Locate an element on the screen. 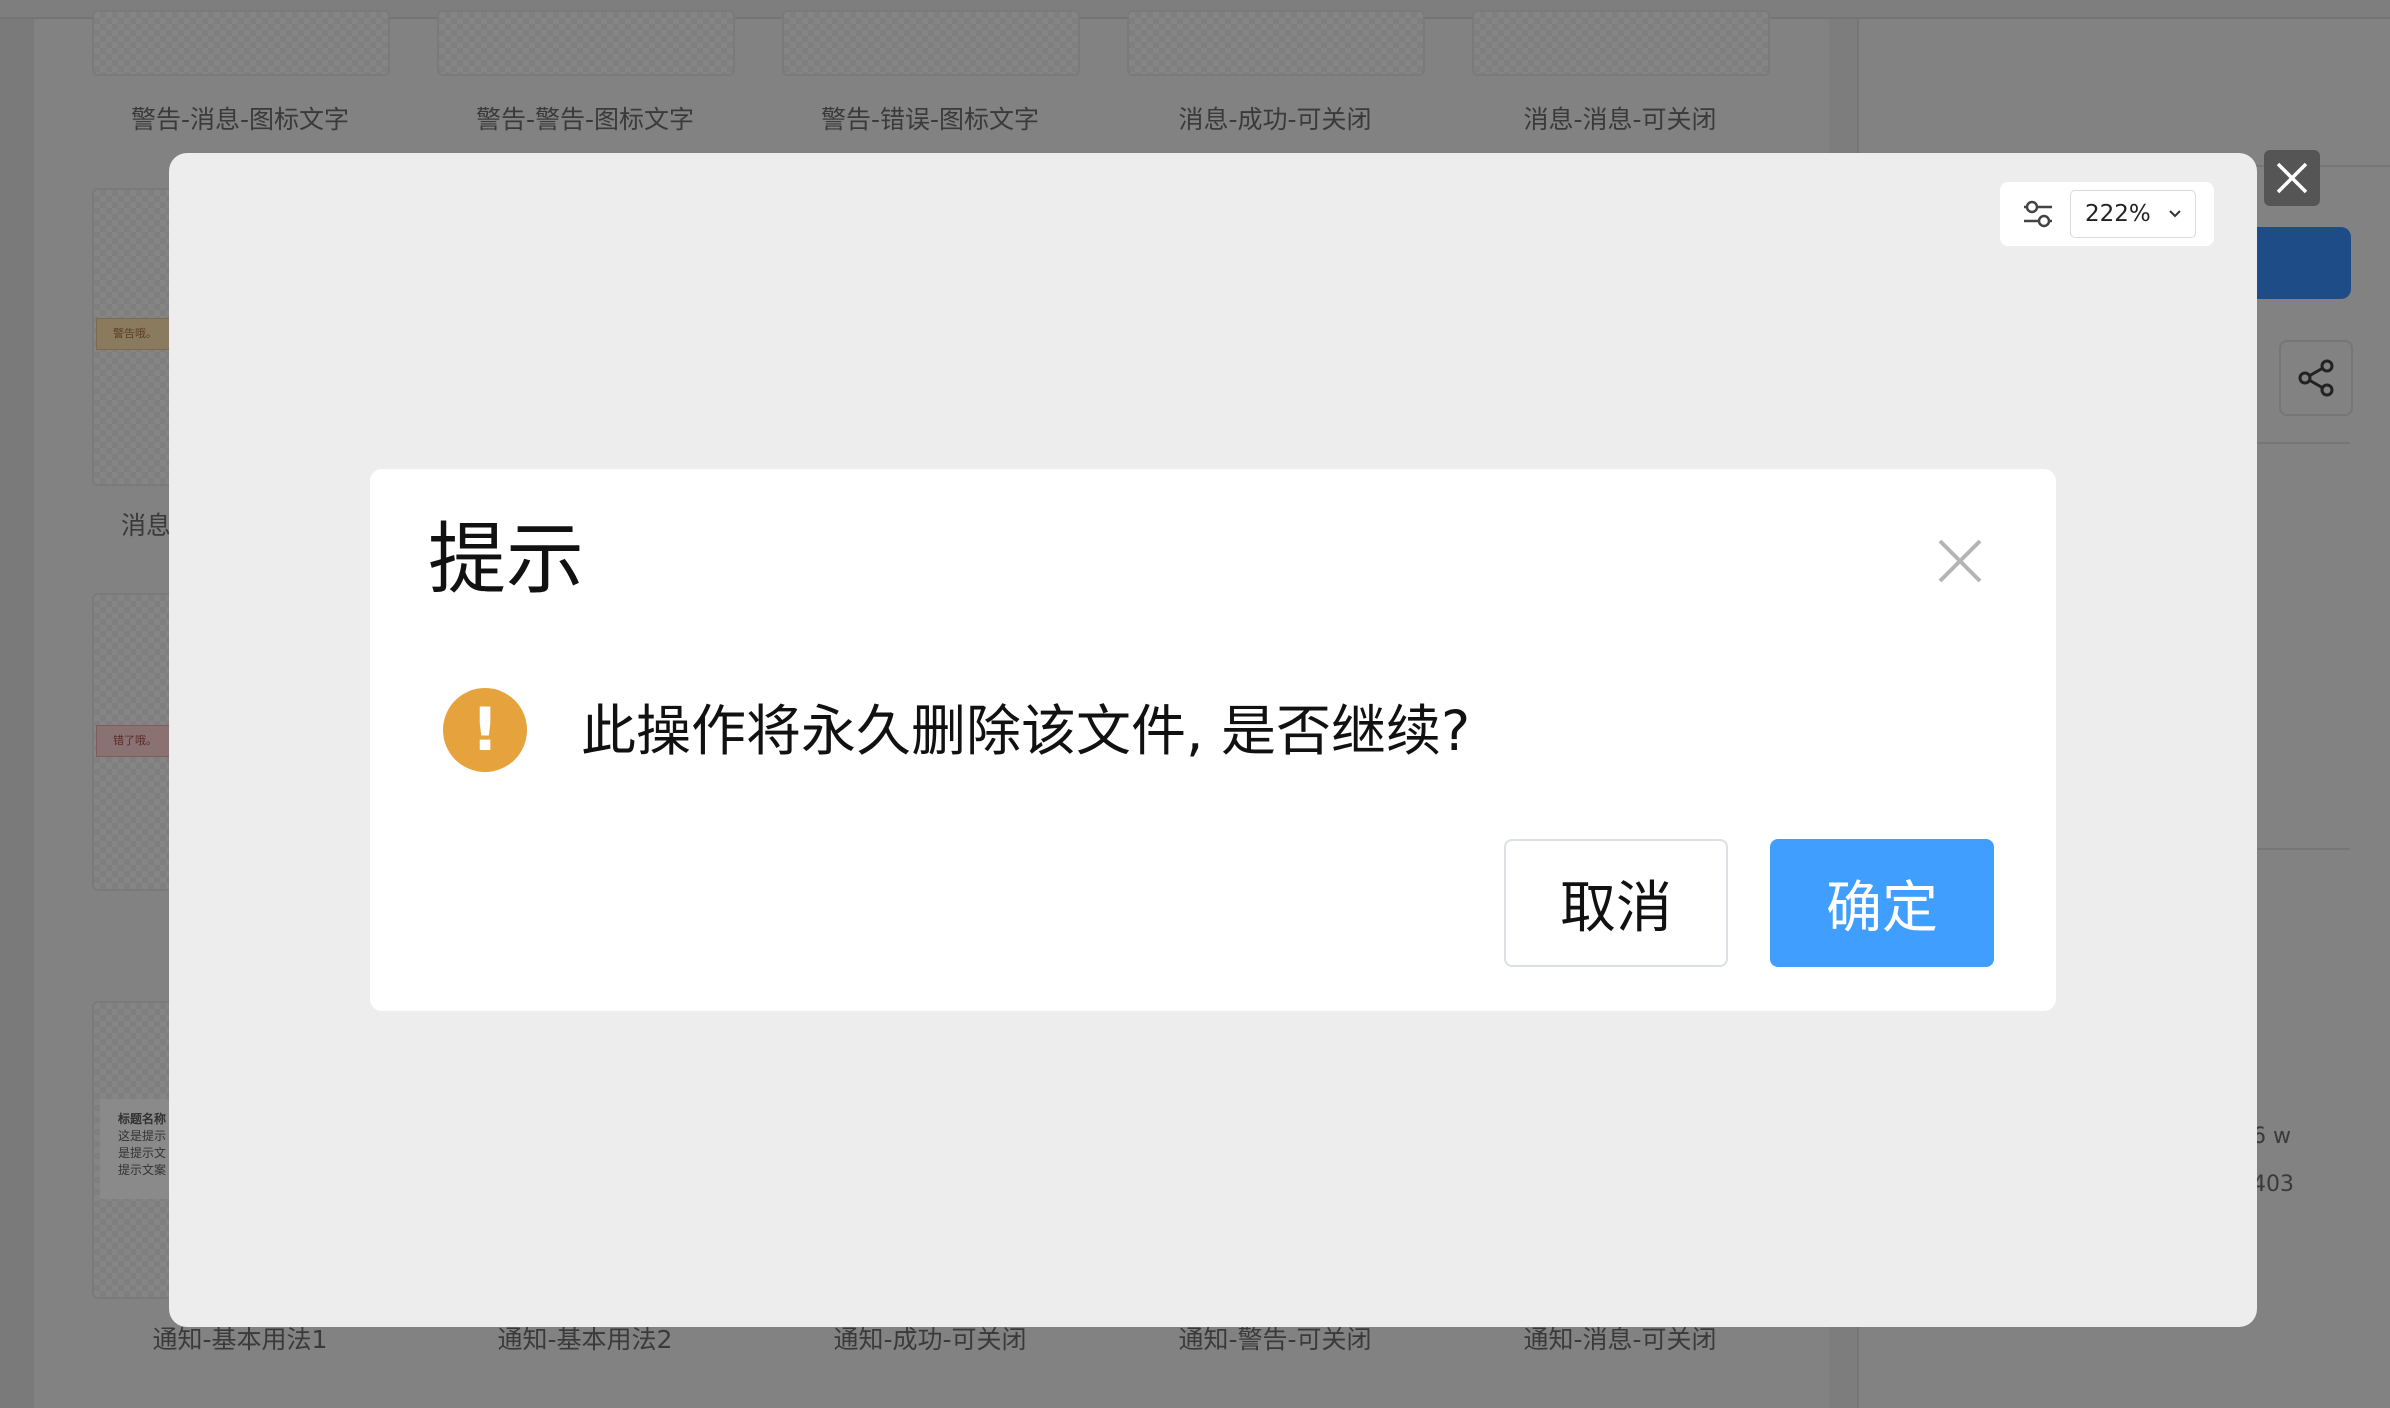 The image size is (2390, 1408). error-alert-preview: 错了哦。 is located at coordinates (136, 741).